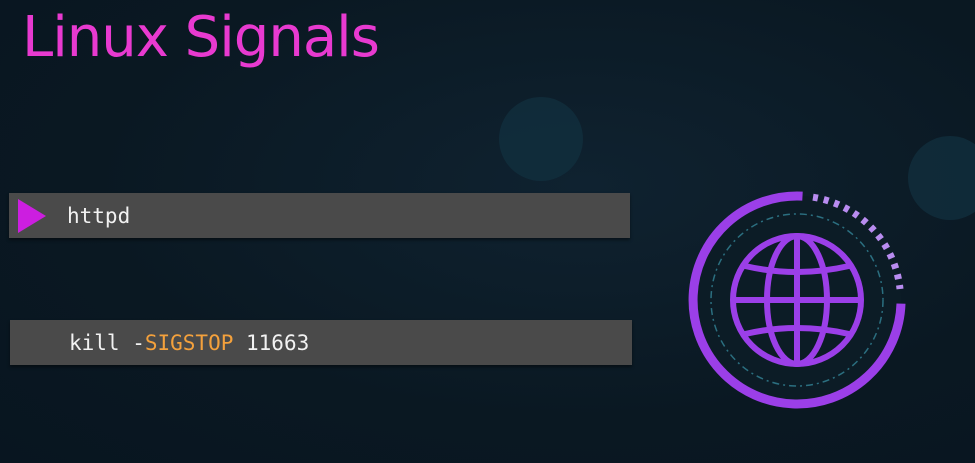  Describe the element at coordinates (321, 342) in the screenshot. I see `command-bar-kill: kill -SIGSTOP 11663` at that location.